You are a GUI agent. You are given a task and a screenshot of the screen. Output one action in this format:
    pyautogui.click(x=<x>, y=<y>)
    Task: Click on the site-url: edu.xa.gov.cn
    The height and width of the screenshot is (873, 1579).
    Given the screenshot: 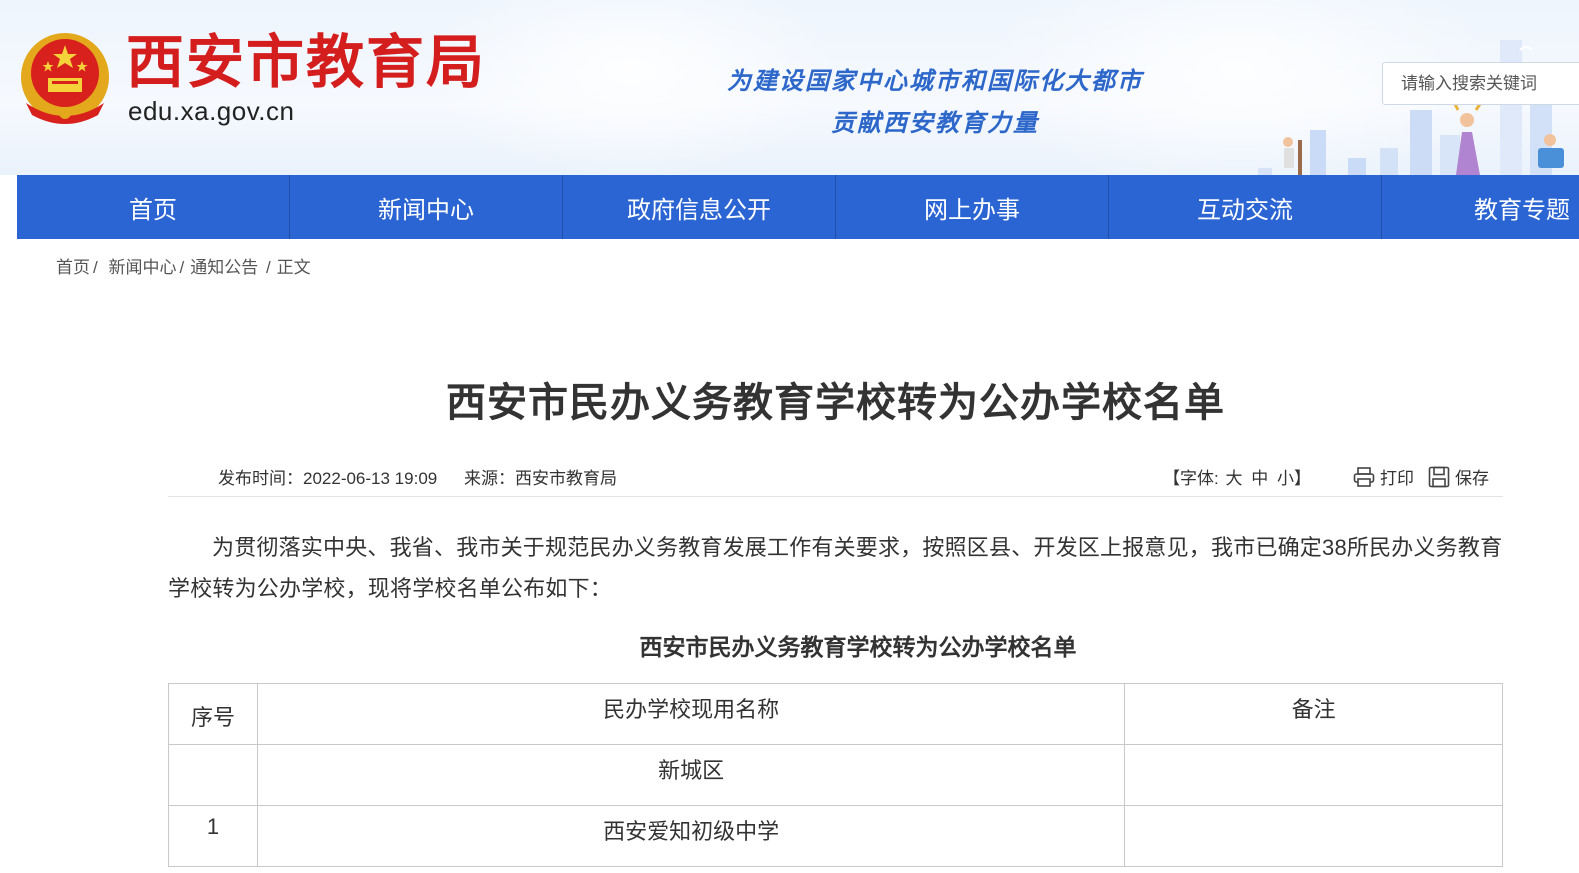 What is the action you would take?
    pyautogui.click(x=211, y=111)
    